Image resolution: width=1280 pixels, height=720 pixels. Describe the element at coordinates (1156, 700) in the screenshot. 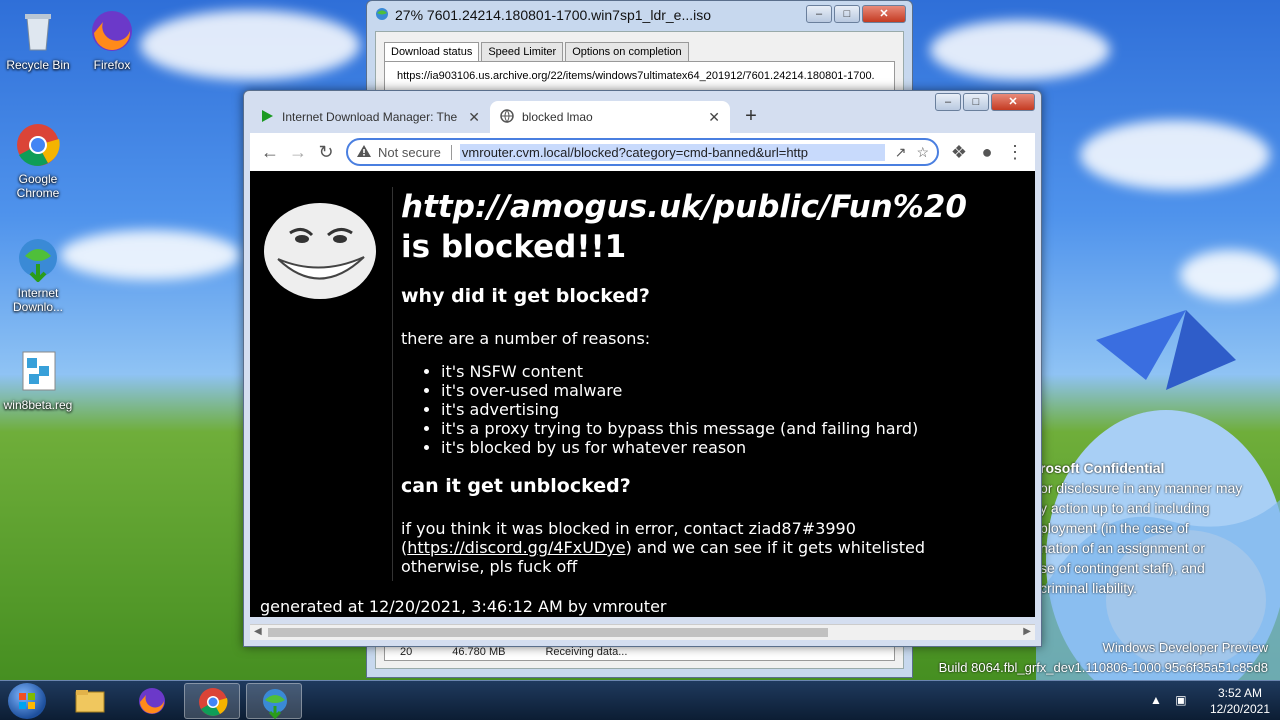

I see `tray-expand-icon: ▲` at that location.